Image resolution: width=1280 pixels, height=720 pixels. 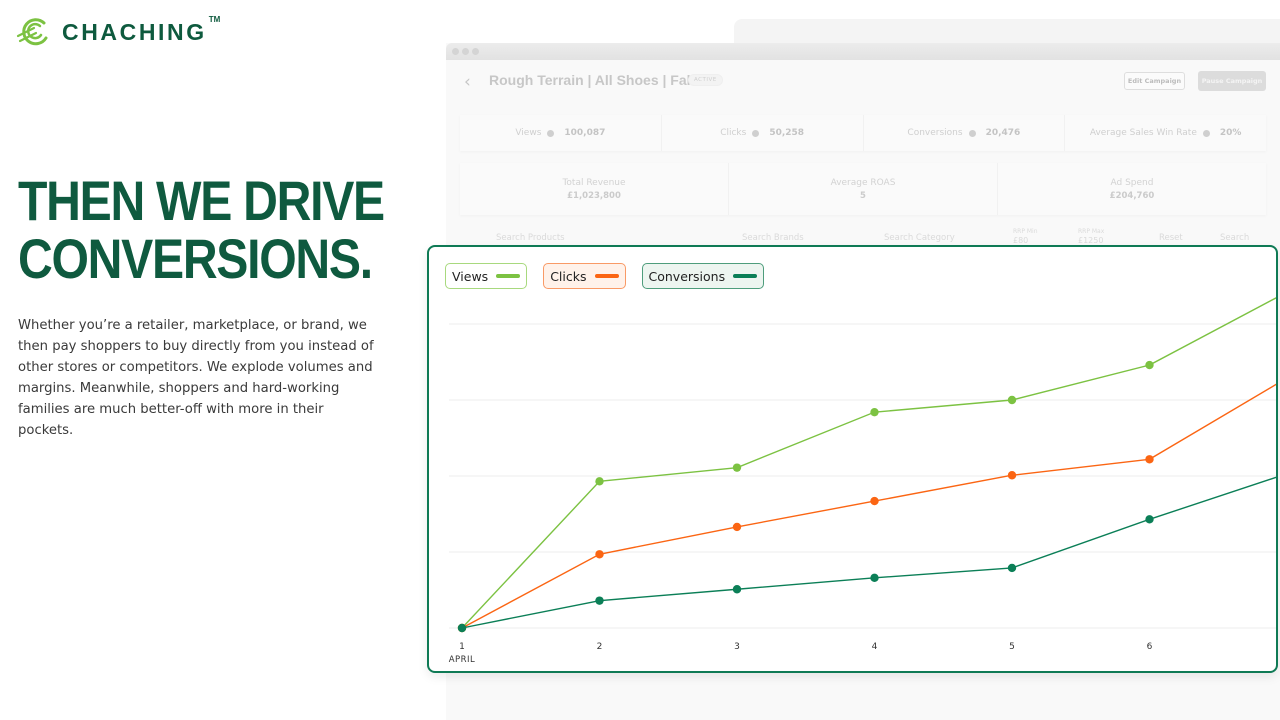 What do you see at coordinates (737, 647) in the screenshot?
I see `x-tick-label: 3` at bounding box center [737, 647].